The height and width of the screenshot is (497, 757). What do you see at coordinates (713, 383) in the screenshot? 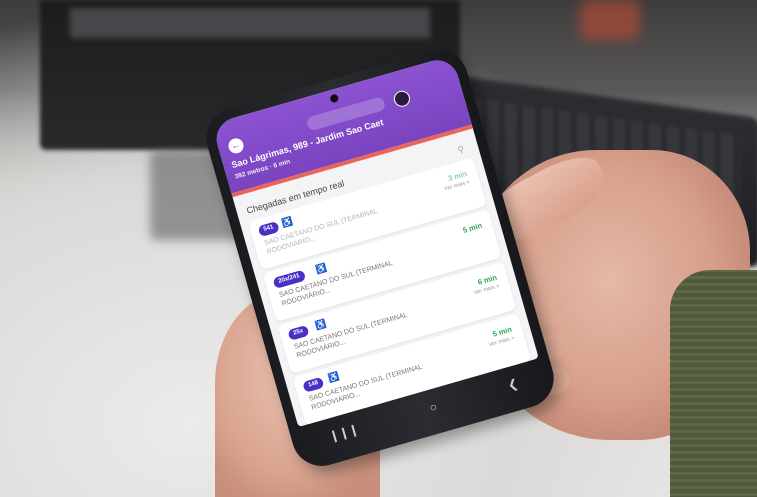
I see `green-sweater-sleeve` at bounding box center [713, 383].